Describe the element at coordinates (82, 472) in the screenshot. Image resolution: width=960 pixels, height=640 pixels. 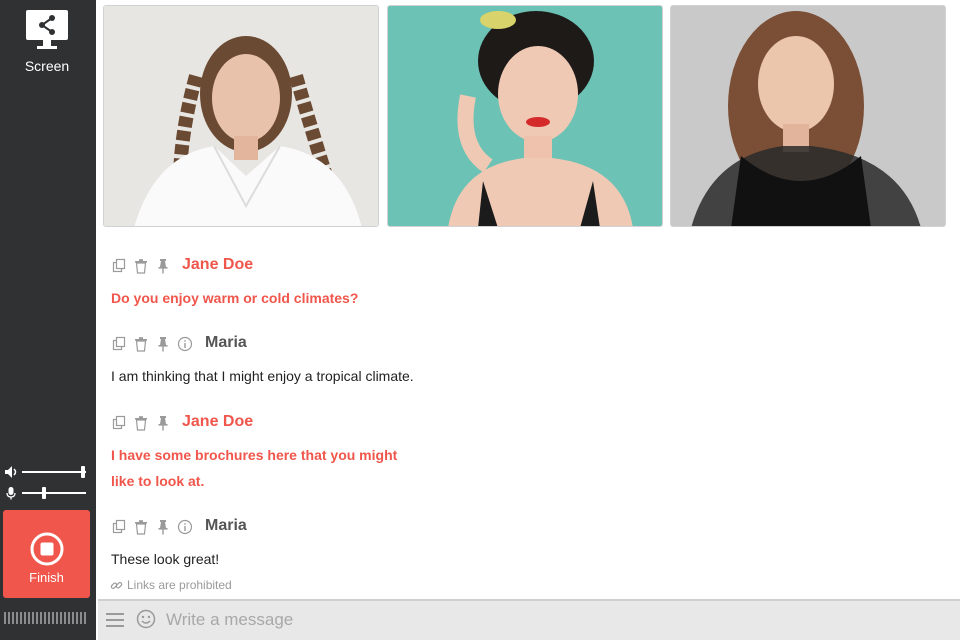
I see `volume-thumb` at that location.